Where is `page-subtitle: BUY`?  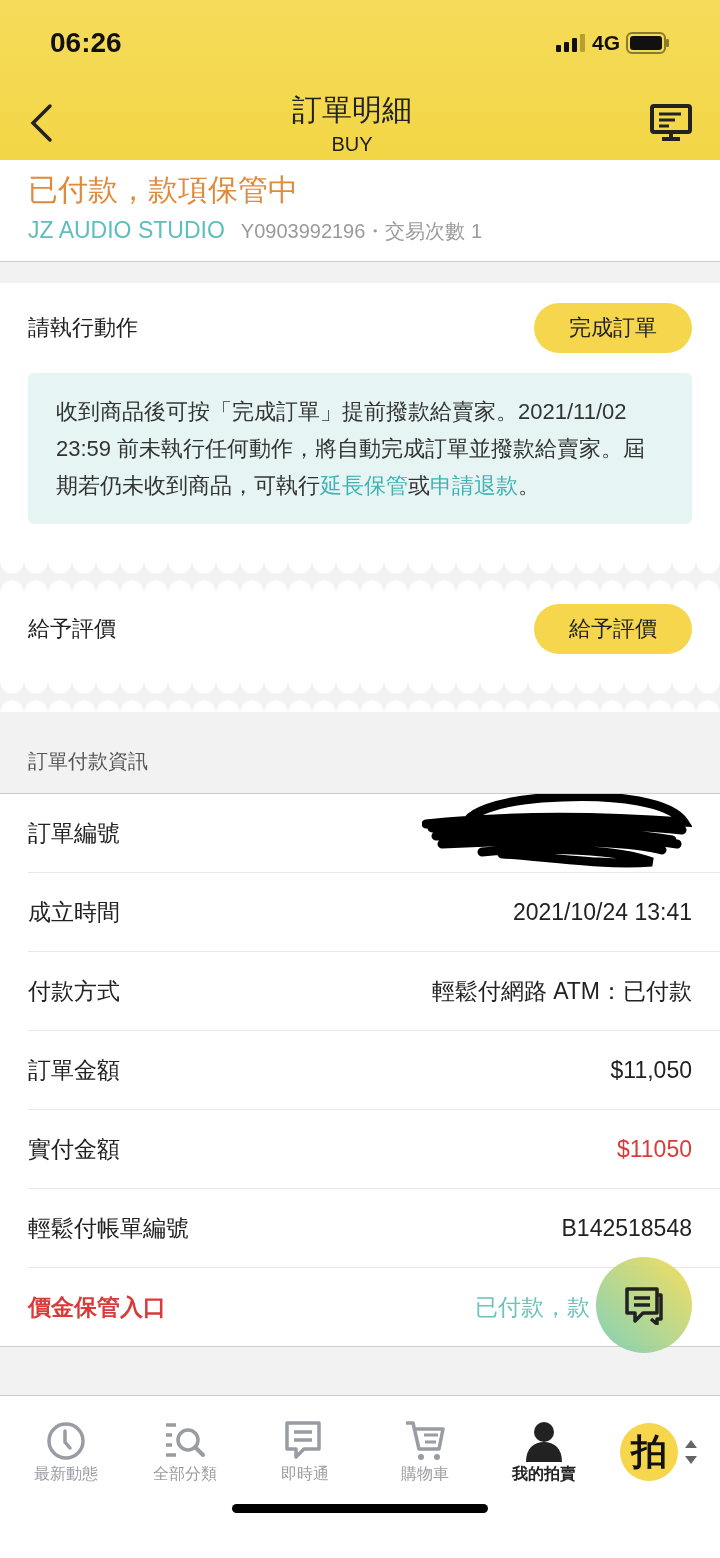 page-subtitle: BUY is located at coordinates (352, 144).